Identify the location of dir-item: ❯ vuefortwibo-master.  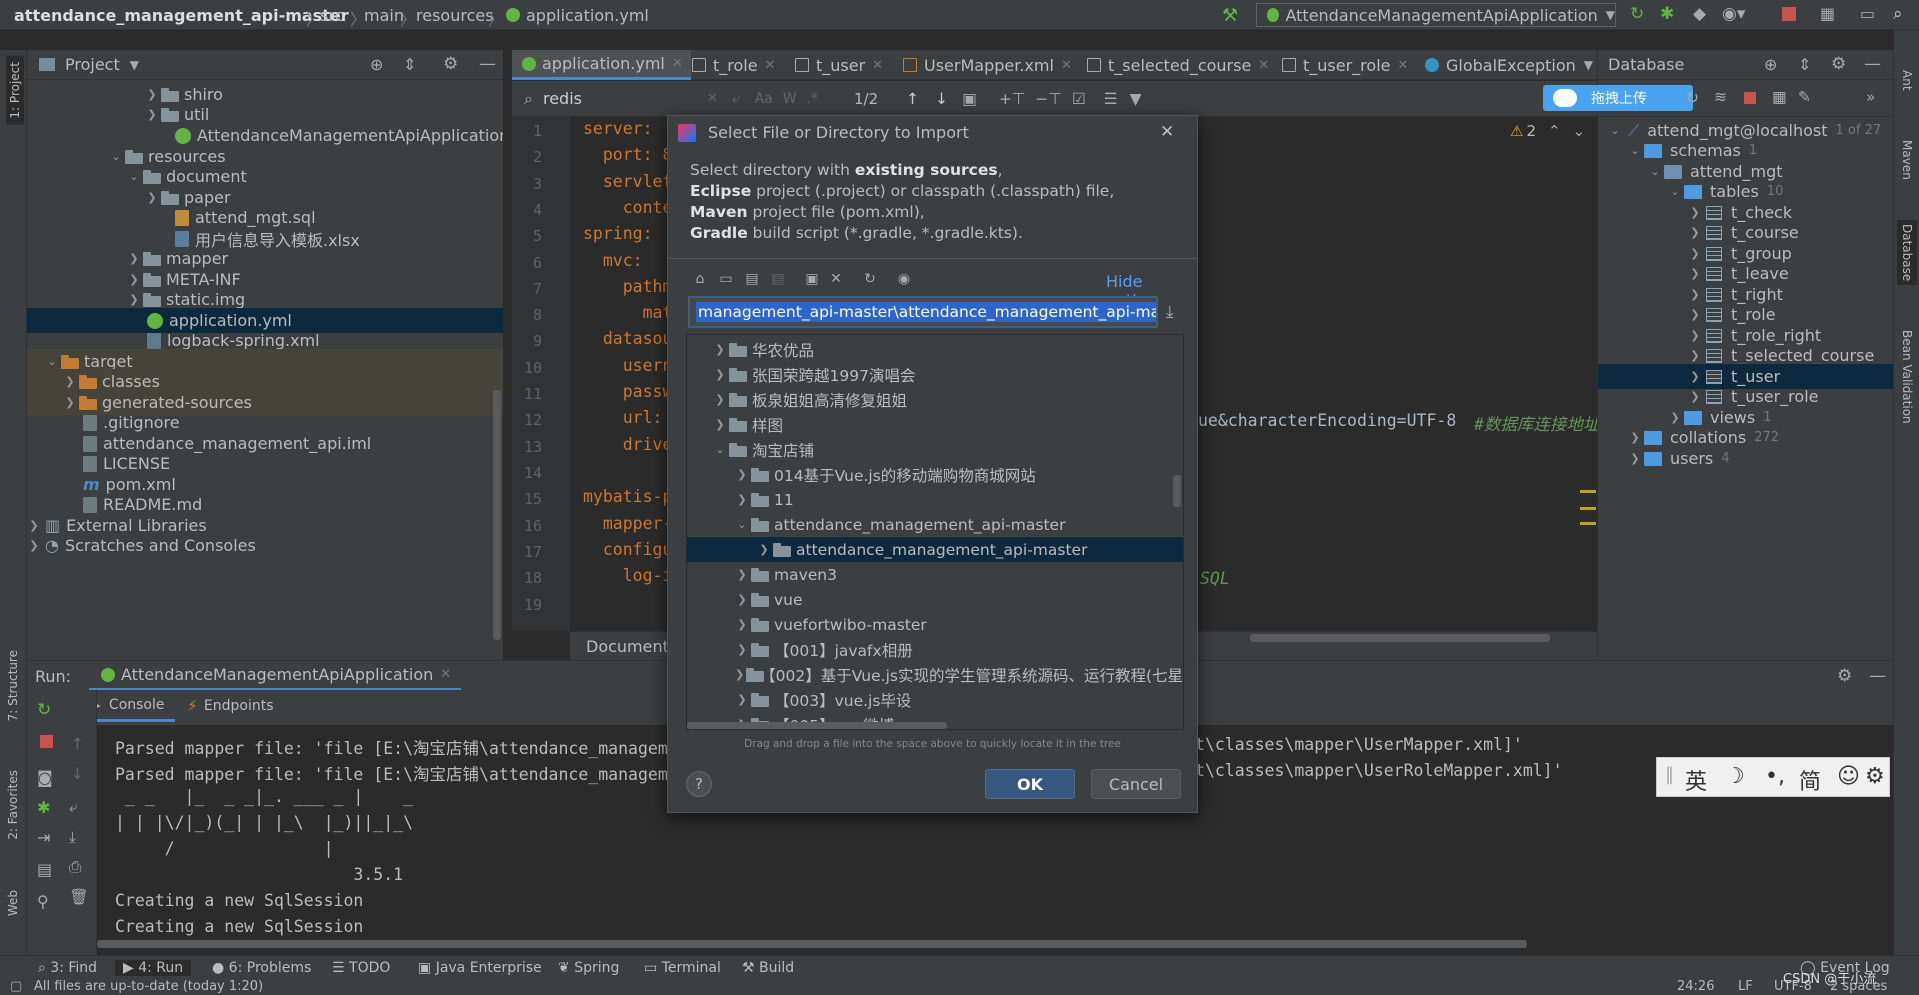
(935, 624).